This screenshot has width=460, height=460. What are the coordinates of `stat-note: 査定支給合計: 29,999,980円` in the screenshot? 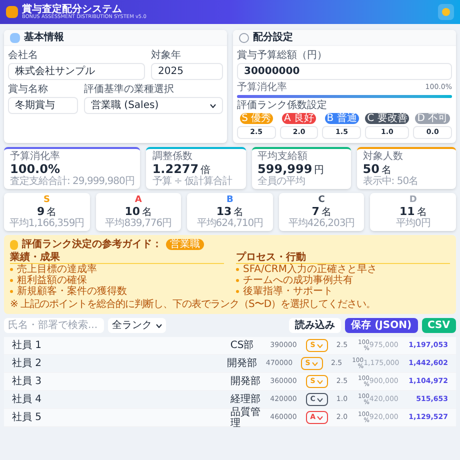 It's located at (72, 181).